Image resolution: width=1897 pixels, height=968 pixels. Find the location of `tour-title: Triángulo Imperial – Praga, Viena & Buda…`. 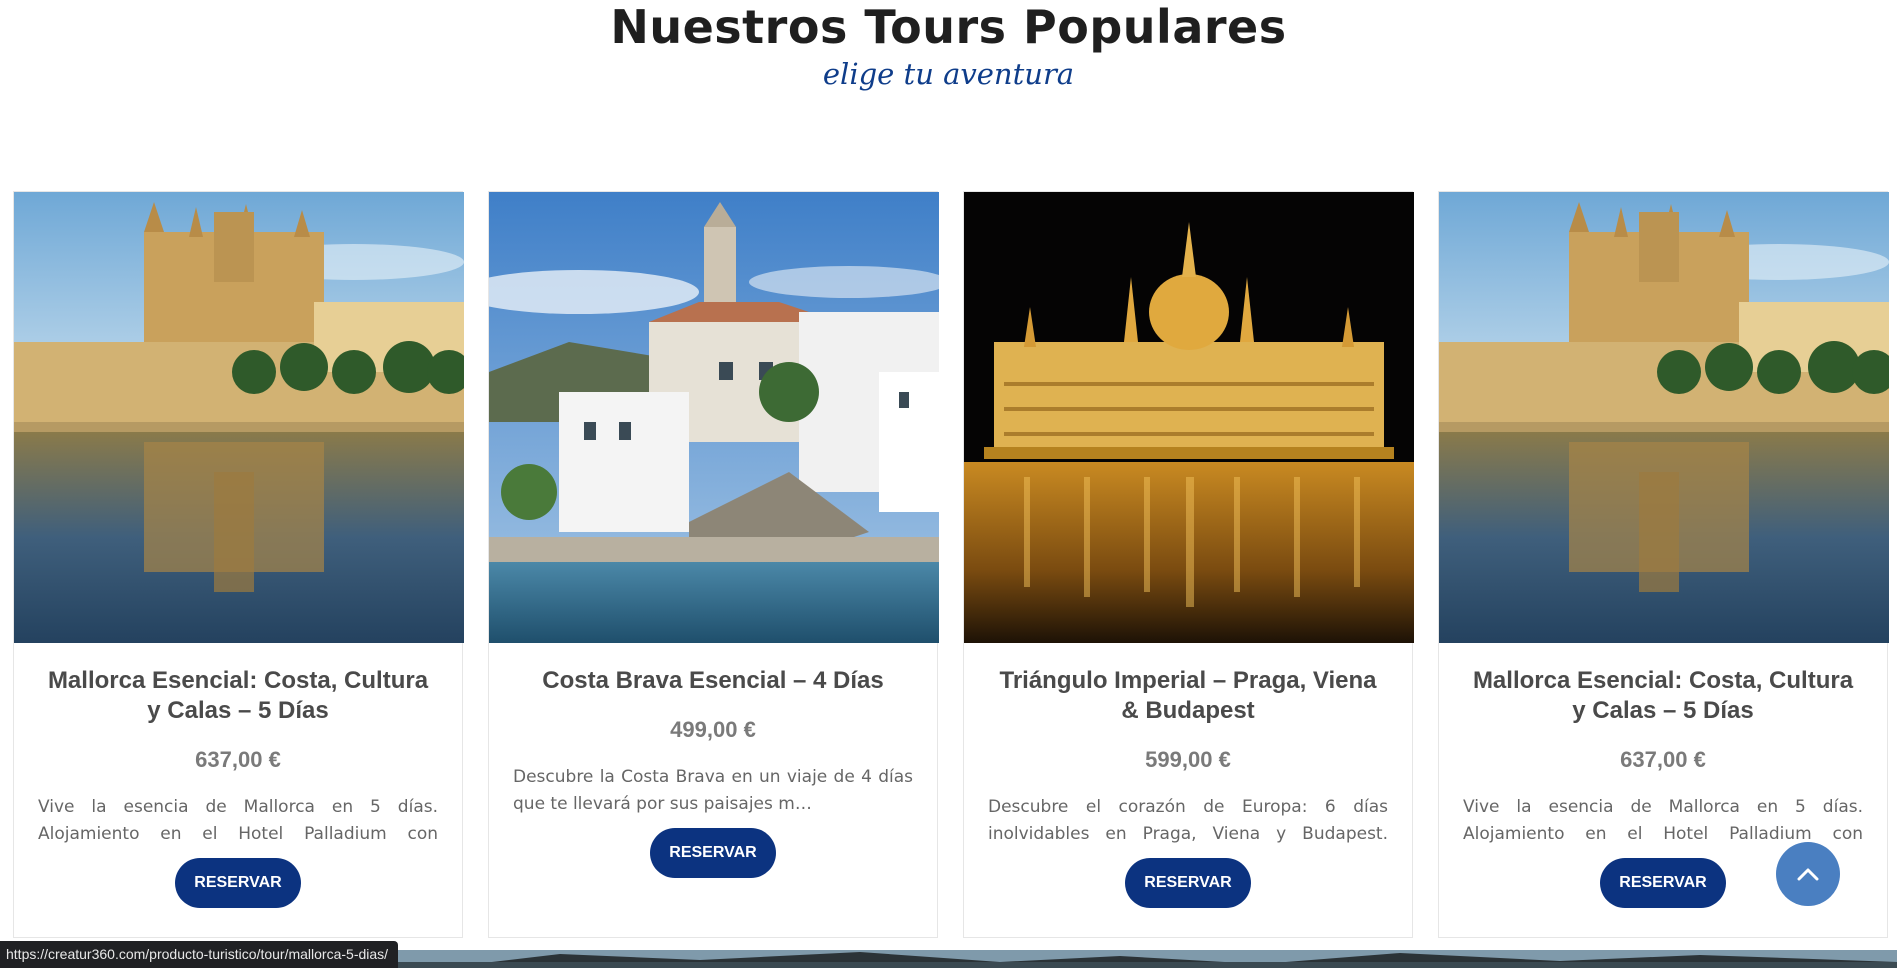

tour-title: Triángulo Imperial – Praga, Viena & Buda… is located at coordinates (1188, 696).